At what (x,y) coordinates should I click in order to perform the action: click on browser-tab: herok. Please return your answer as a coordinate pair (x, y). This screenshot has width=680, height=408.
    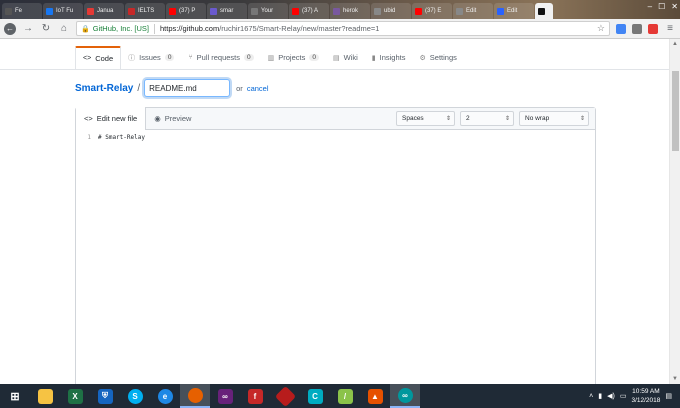
    Looking at the image, I should click on (350, 11).